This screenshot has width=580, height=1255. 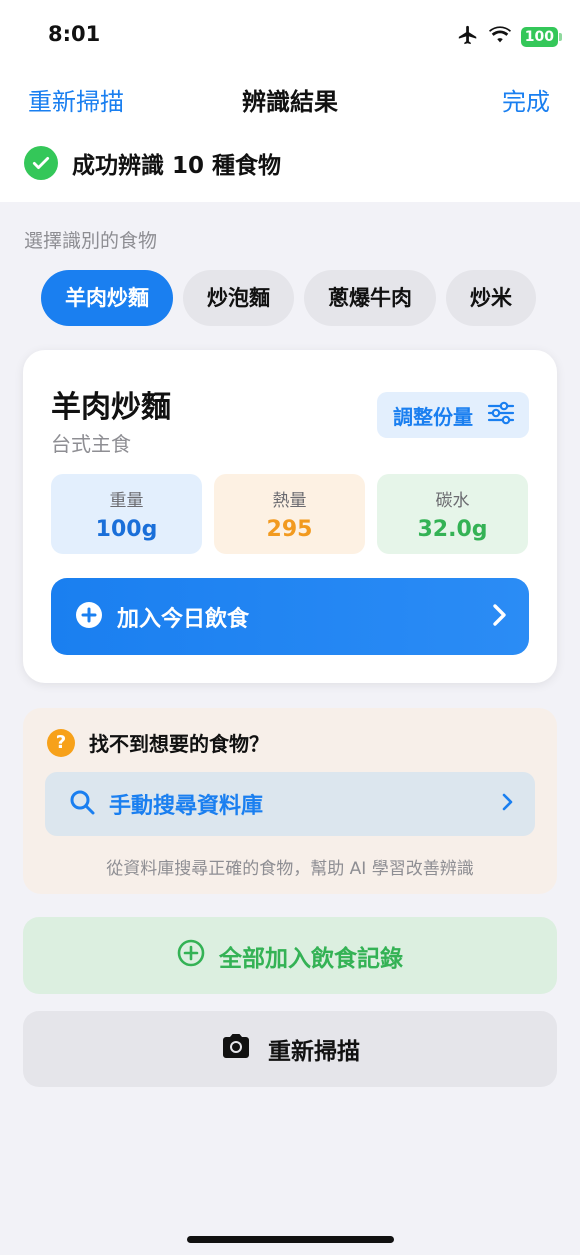 What do you see at coordinates (501, 415) in the screenshot?
I see `sliders-icon` at bounding box center [501, 415].